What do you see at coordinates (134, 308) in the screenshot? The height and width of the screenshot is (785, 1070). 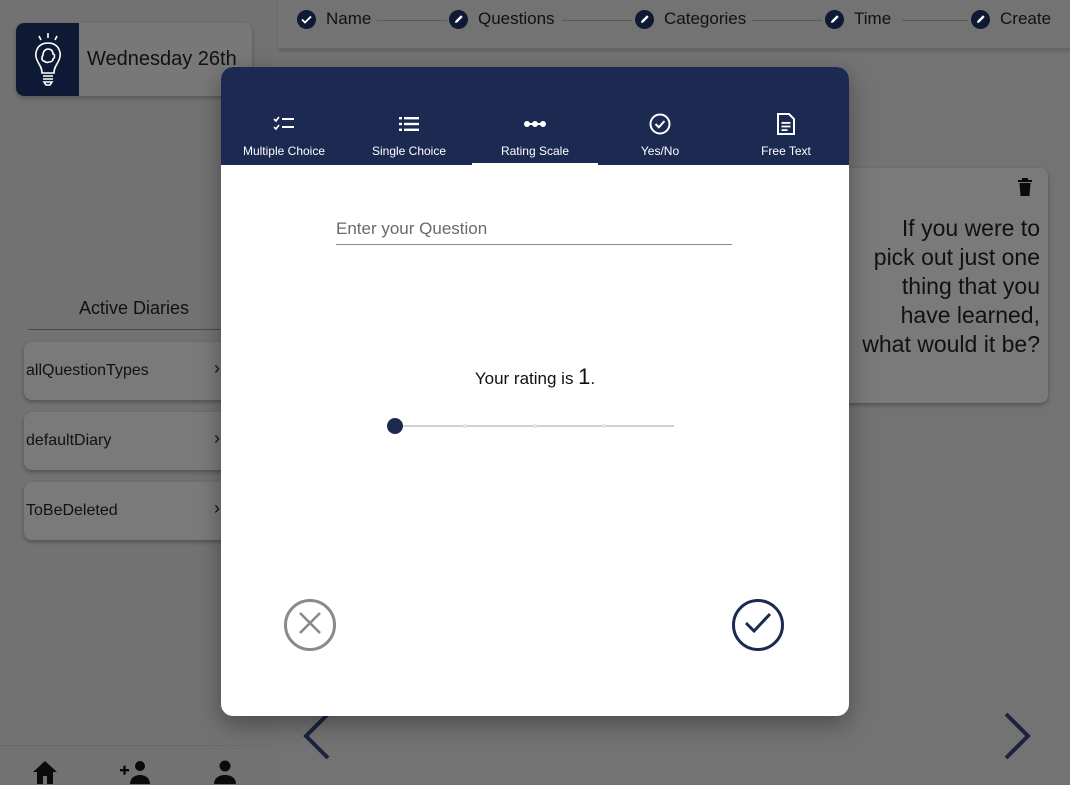 I see `active-diaries-heading: Active Diaries` at bounding box center [134, 308].